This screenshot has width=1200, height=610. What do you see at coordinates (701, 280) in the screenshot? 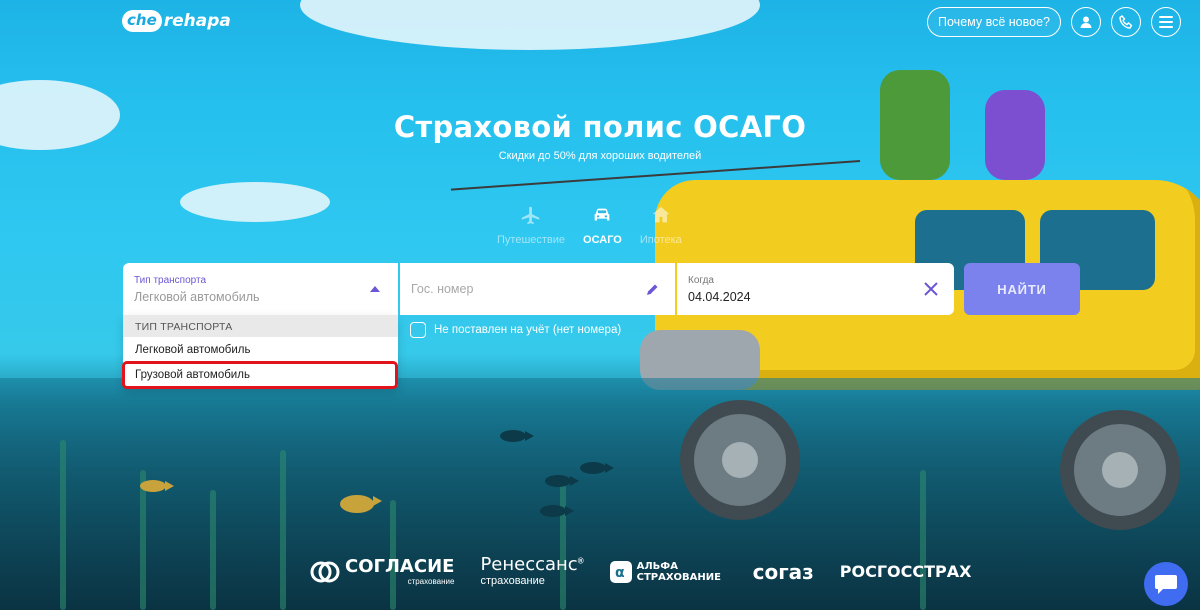
I see `date-label: Когда` at bounding box center [701, 280].